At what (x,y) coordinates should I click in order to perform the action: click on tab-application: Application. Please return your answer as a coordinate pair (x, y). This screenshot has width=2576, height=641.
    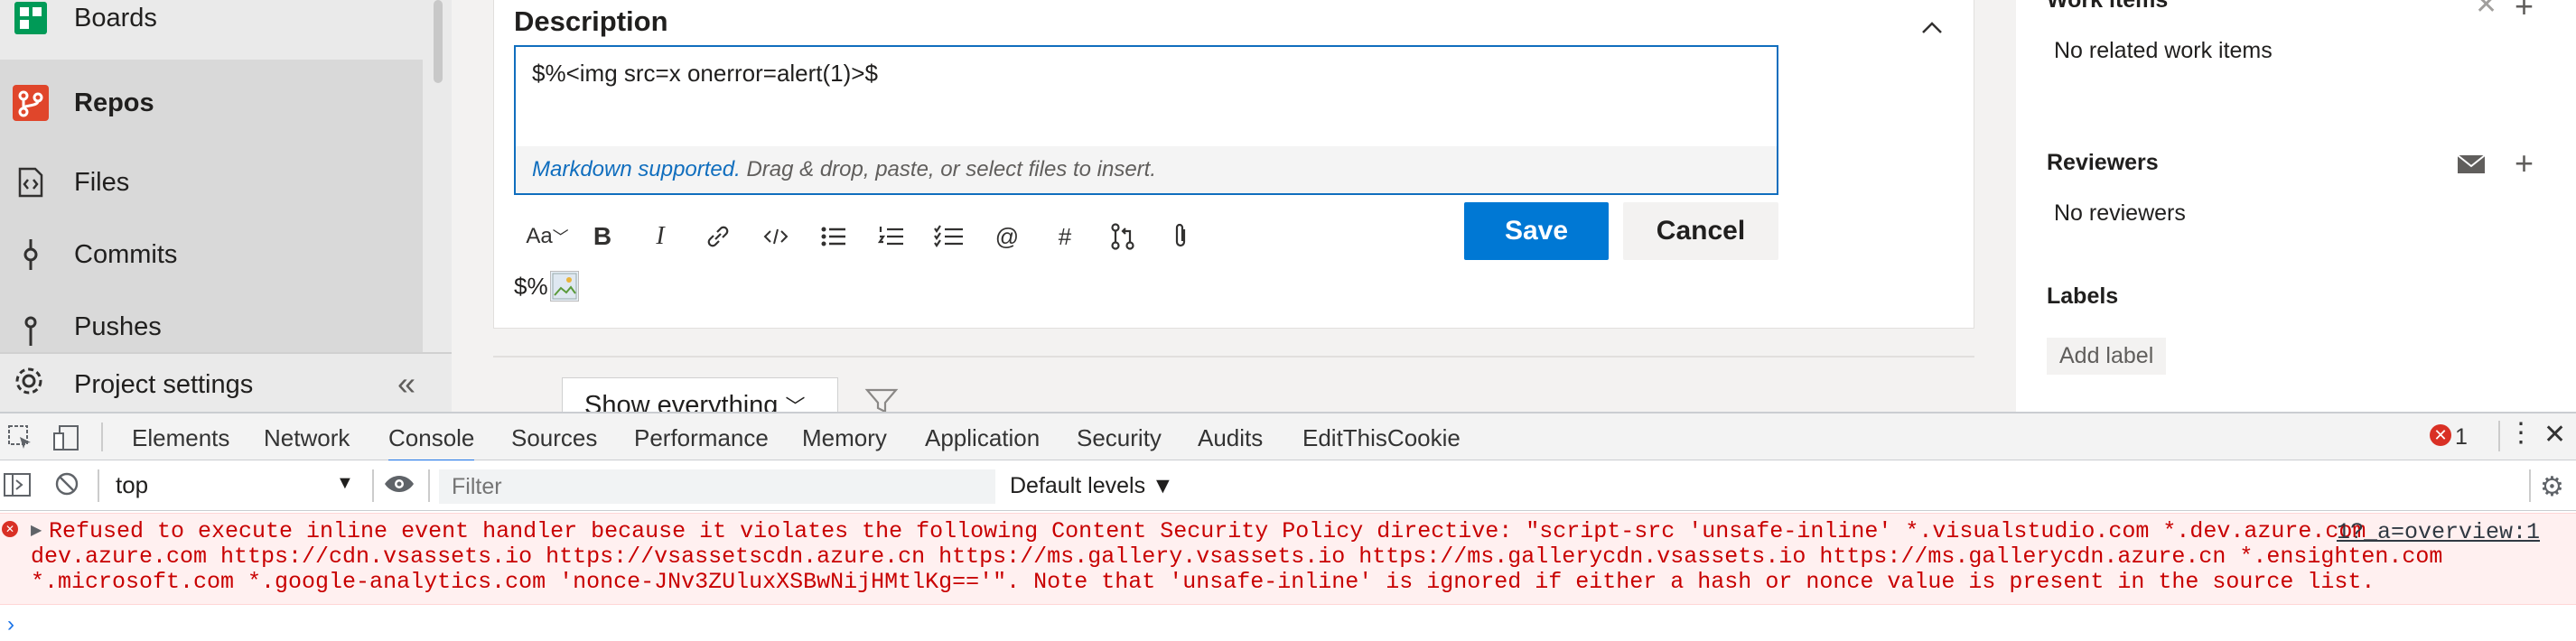
    Looking at the image, I should click on (982, 438).